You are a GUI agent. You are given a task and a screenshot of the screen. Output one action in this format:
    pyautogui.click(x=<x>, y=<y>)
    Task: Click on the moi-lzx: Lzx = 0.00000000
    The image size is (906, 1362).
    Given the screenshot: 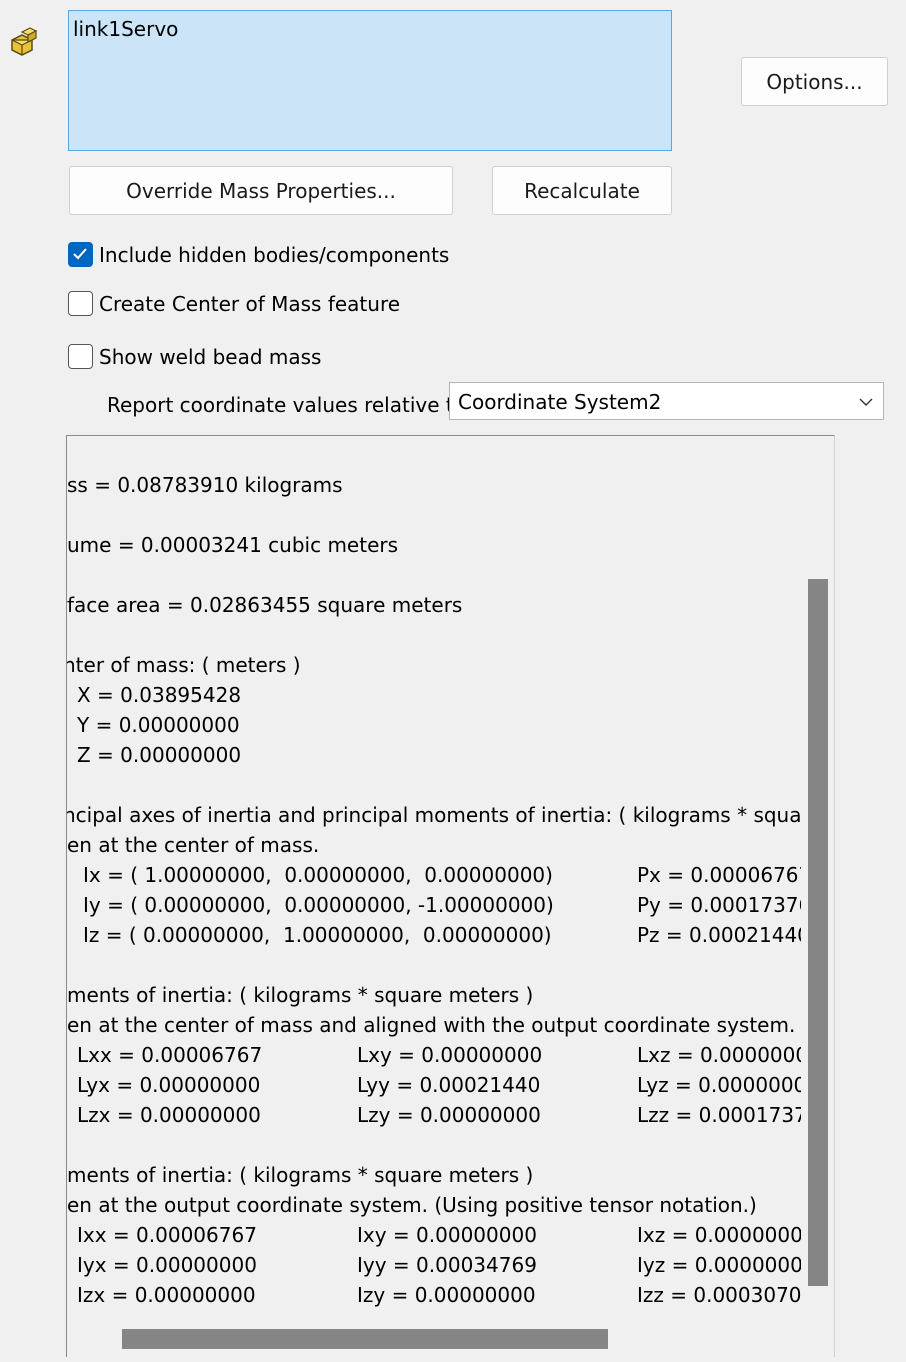 What is the action you would take?
    pyautogui.click(x=169, y=1115)
    